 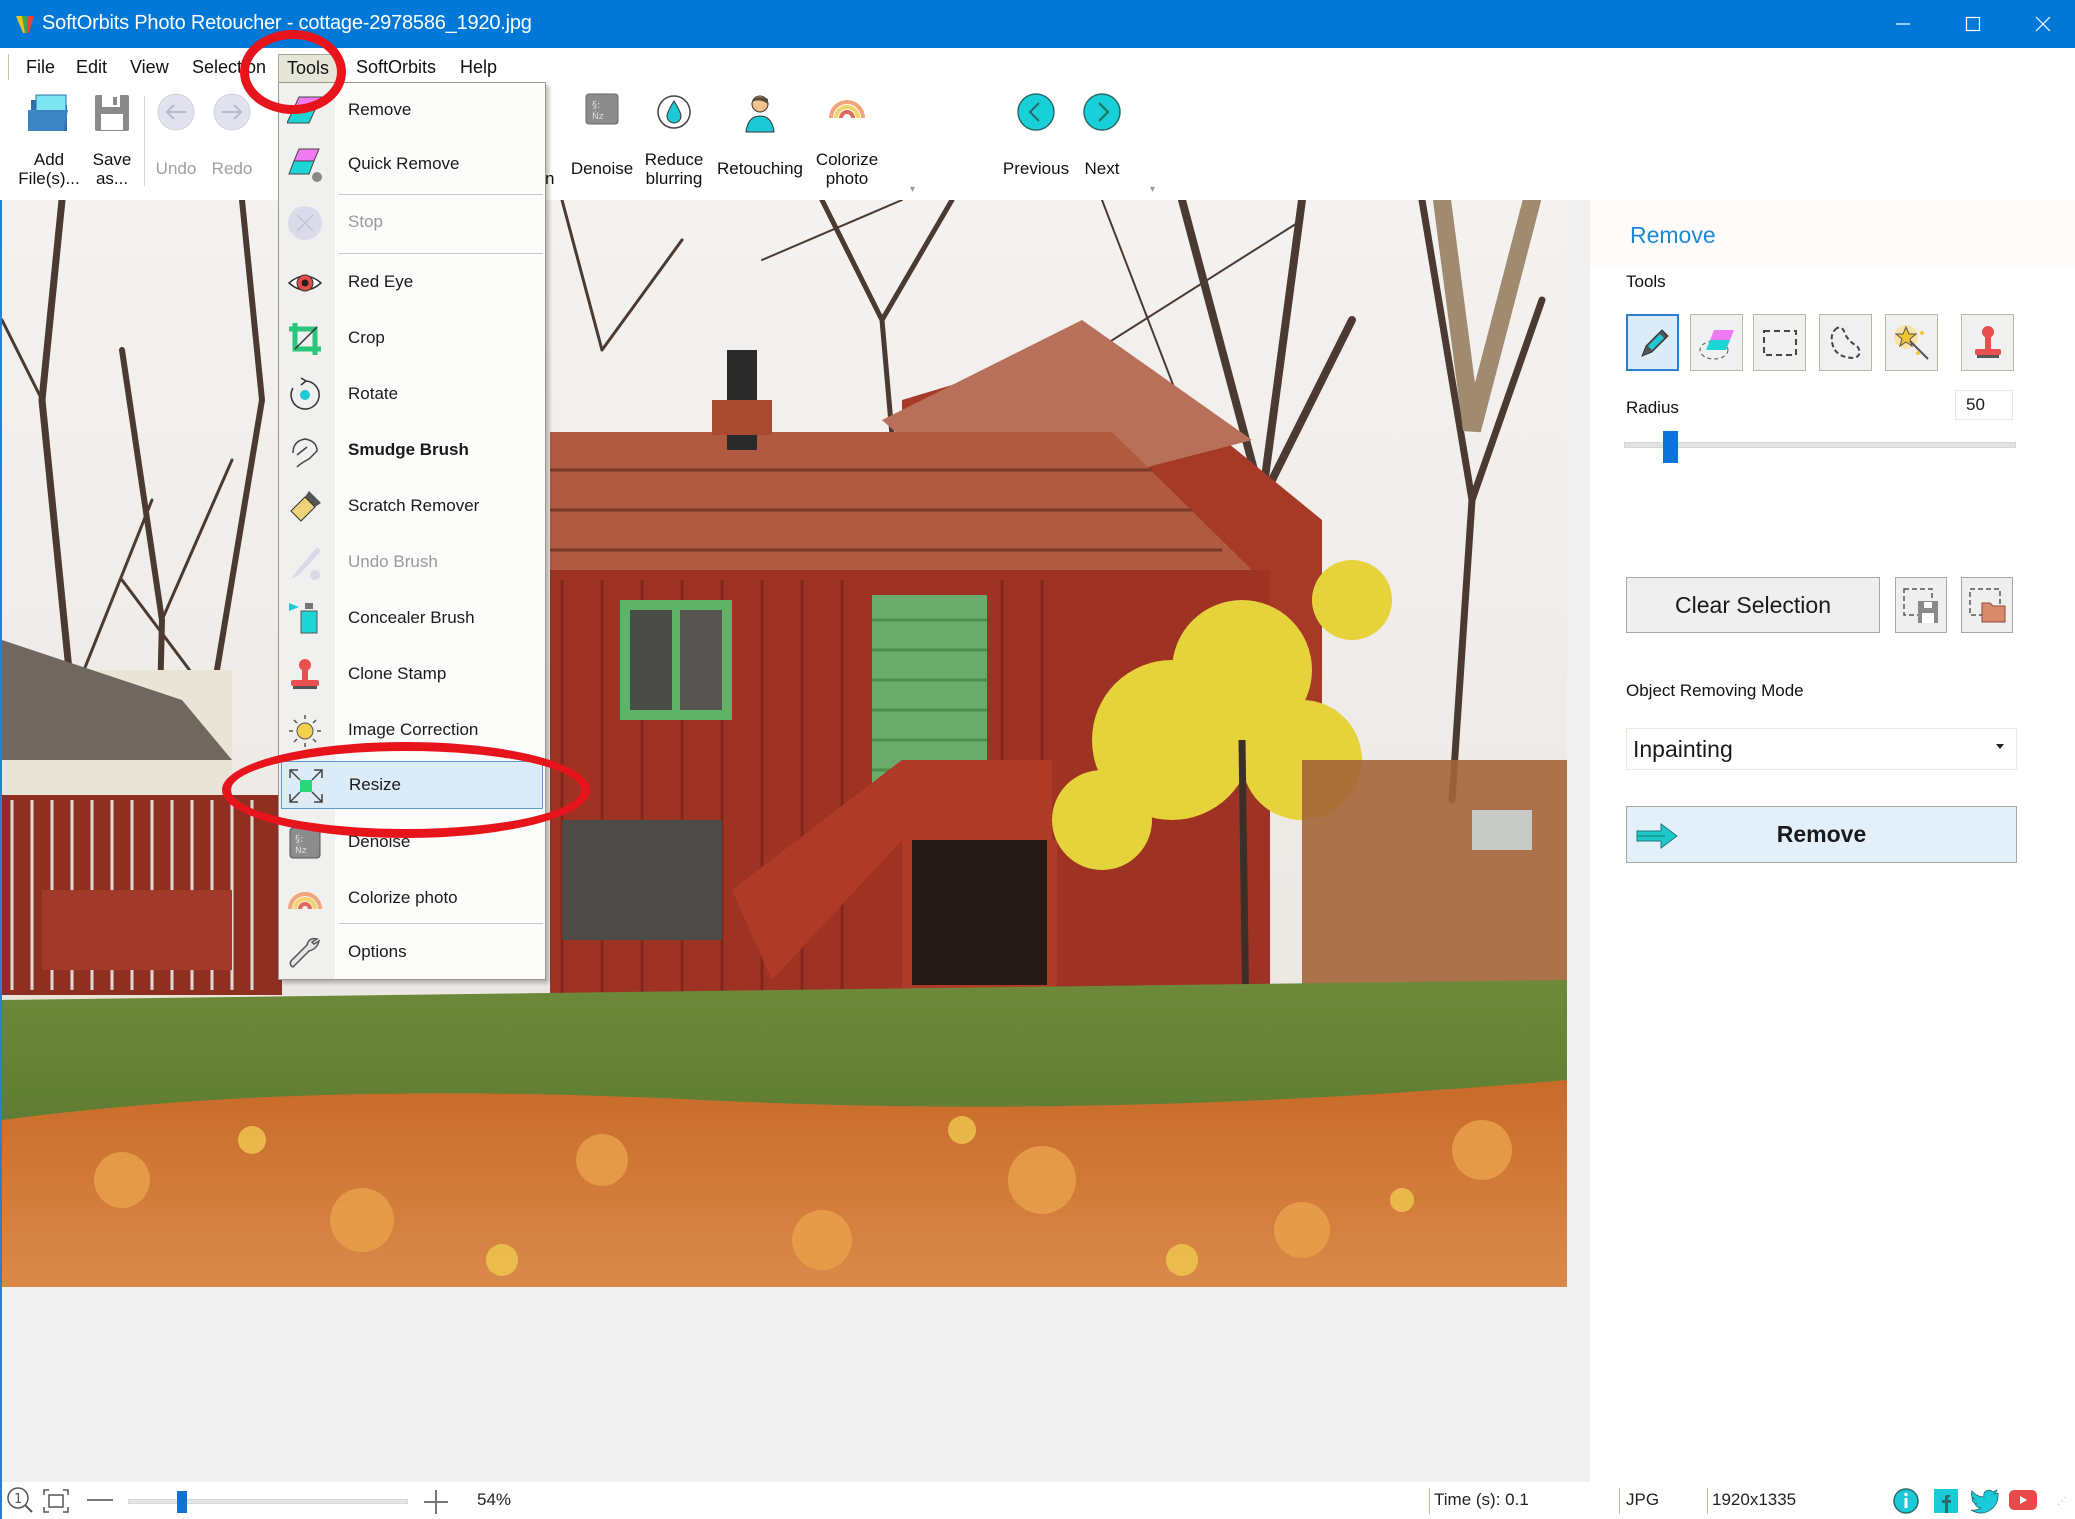 What do you see at coordinates (1481, 1499) in the screenshot?
I see `processing-time: Time (s): 0.1` at bounding box center [1481, 1499].